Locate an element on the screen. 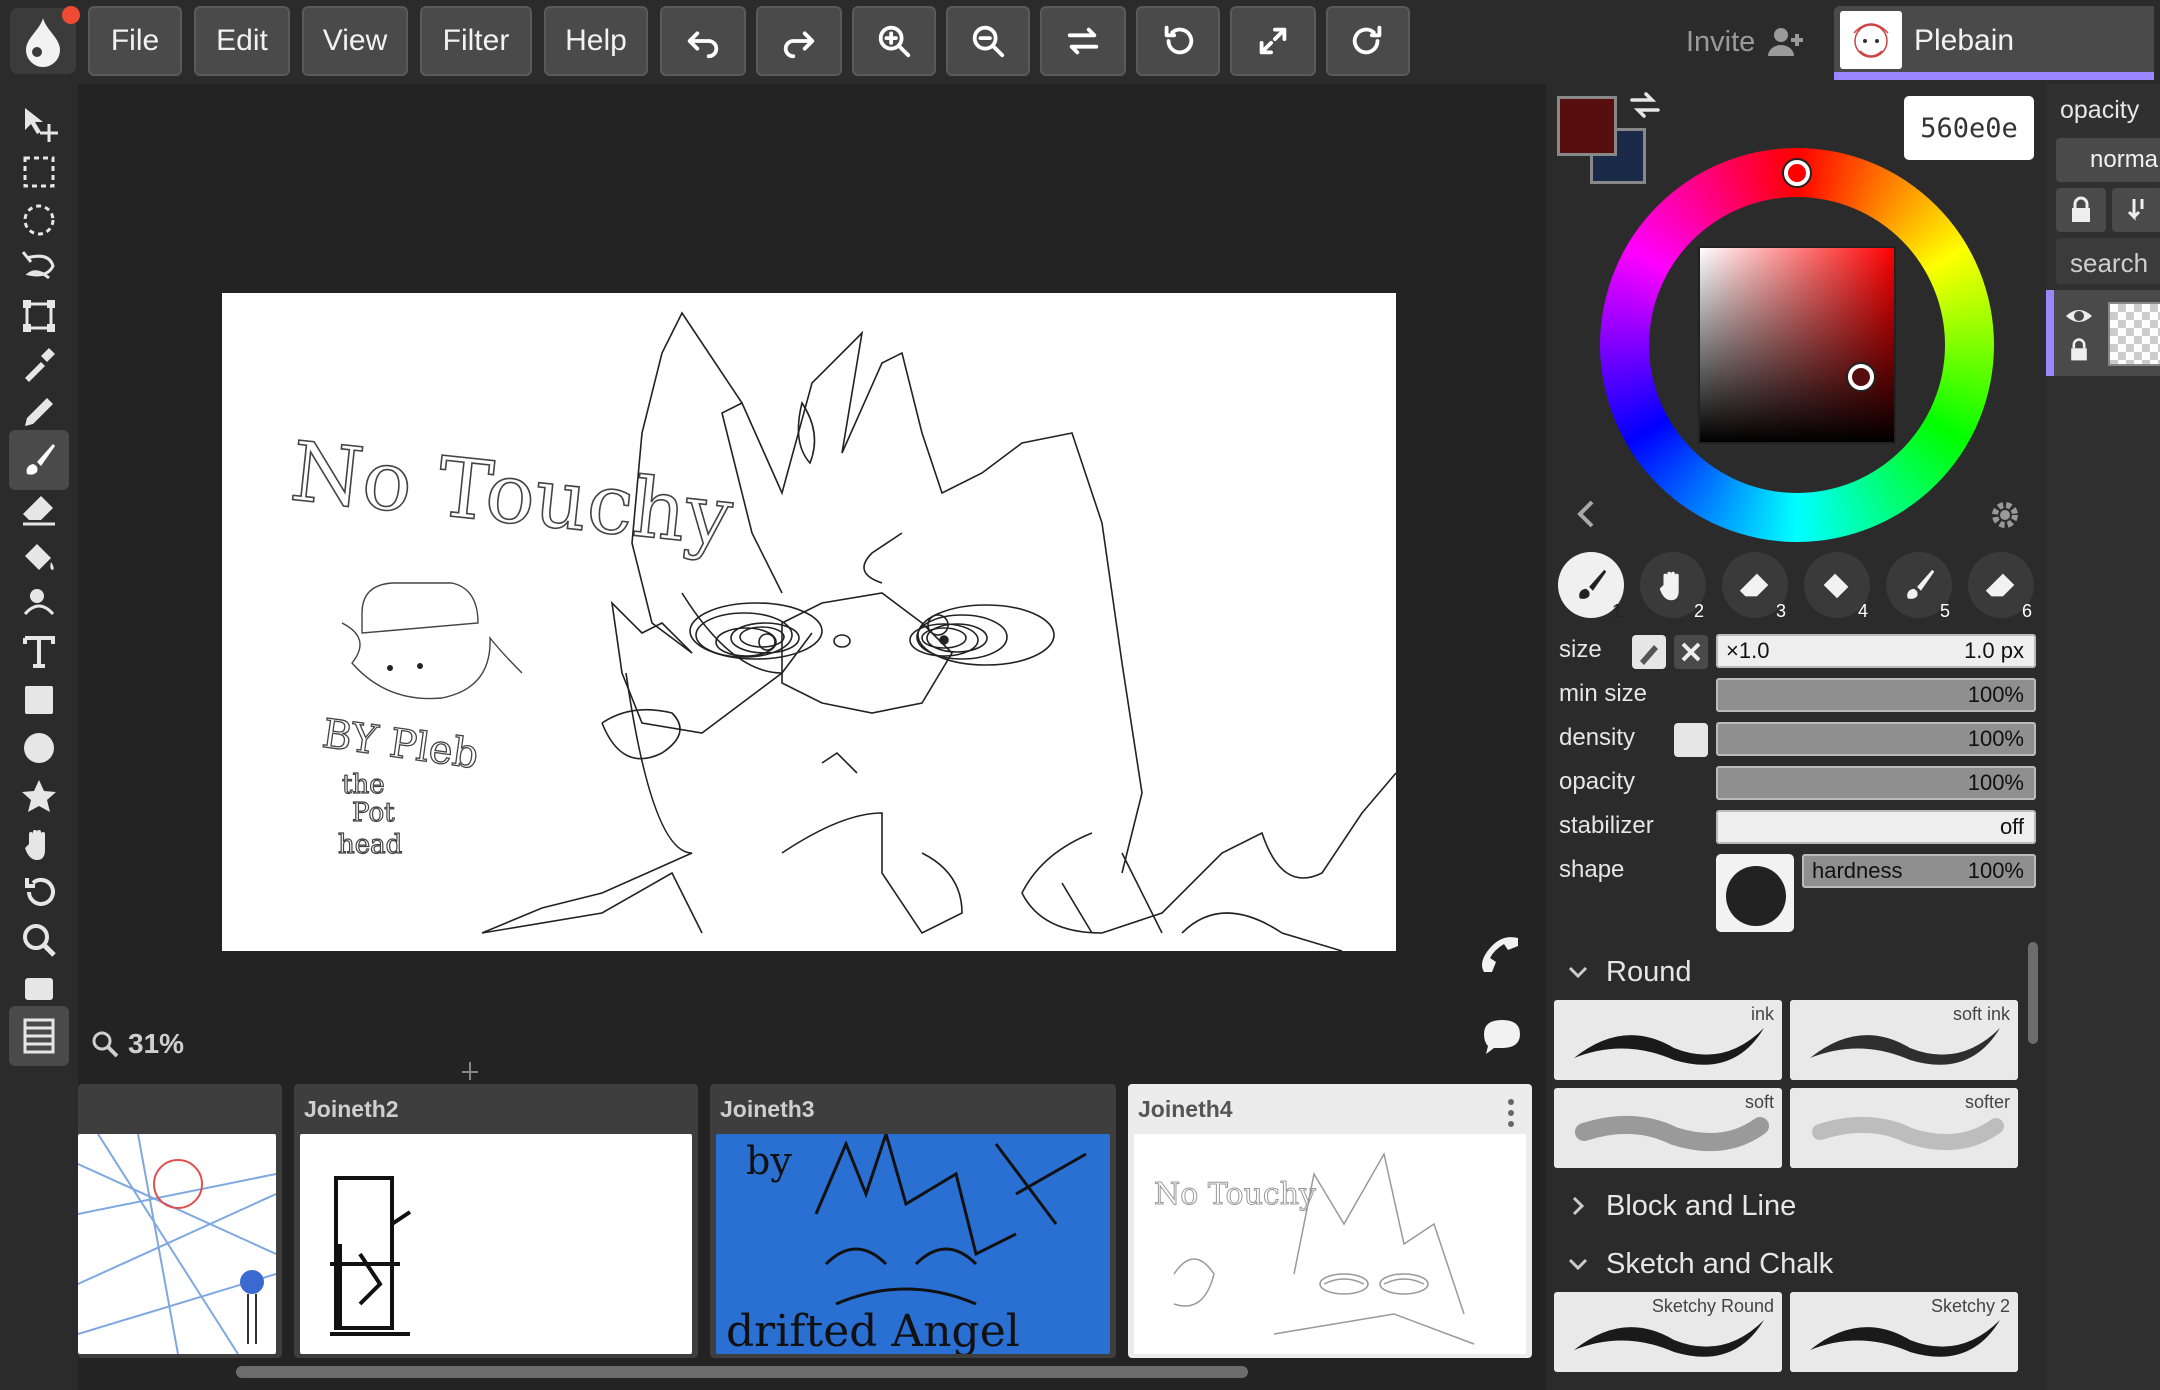 Image resolution: width=2160 pixels, height=1390 pixels. flip-icon is located at coordinates (1083, 41).